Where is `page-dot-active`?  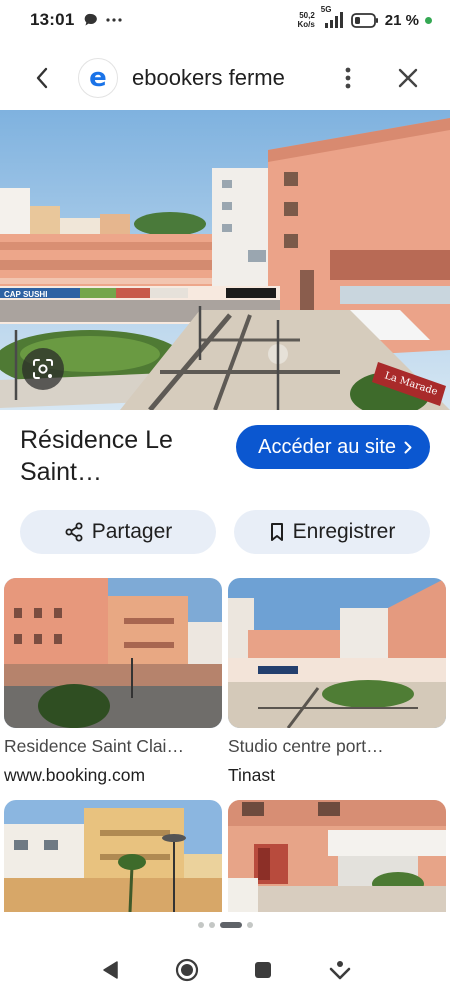
page-dot-active is located at coordinates (230, 925).